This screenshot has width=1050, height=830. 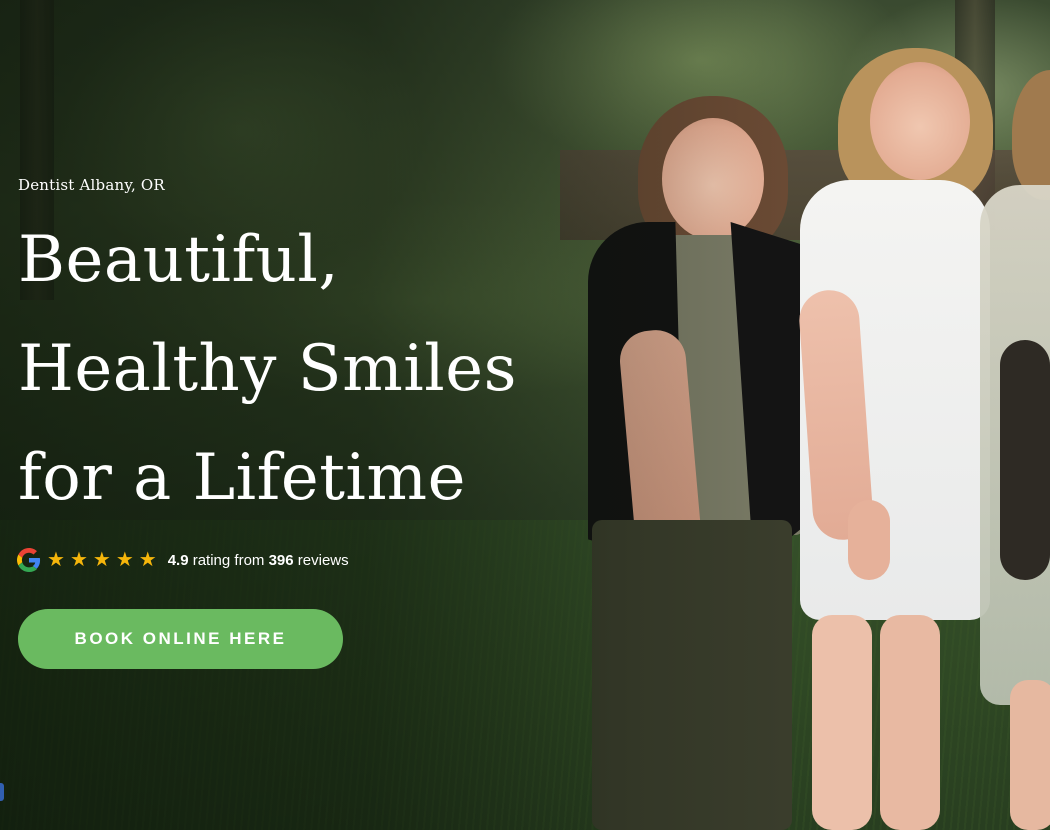 I want to click on location-tagline: Dentist Albany, OR, so click(x=91, y=185).